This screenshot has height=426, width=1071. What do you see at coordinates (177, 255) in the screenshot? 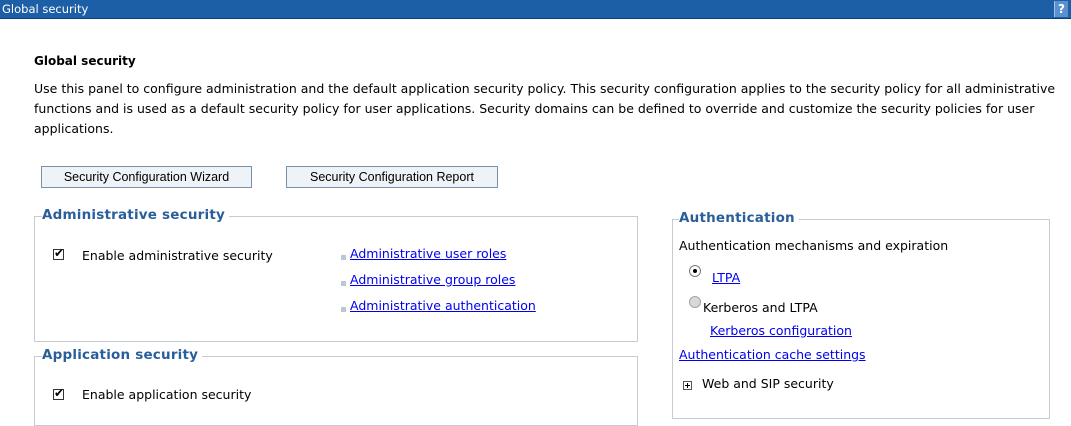
I see `enable-administrative-security-label: Enable administrative security` at bounding box center [177, 255].